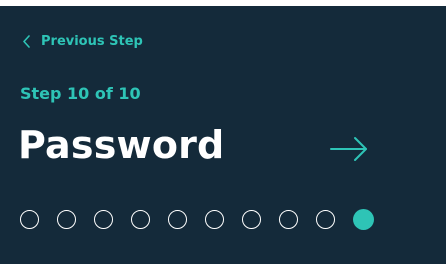  I want to click on progress-dots, so click(197, 219).